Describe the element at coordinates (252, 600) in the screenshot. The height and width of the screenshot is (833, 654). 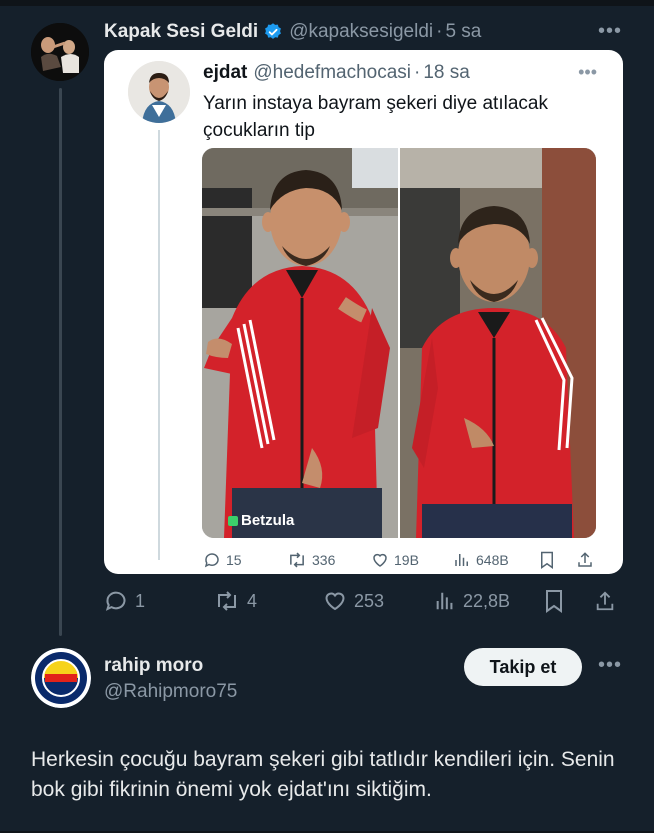
I see `retweet-count: 4` at that location.